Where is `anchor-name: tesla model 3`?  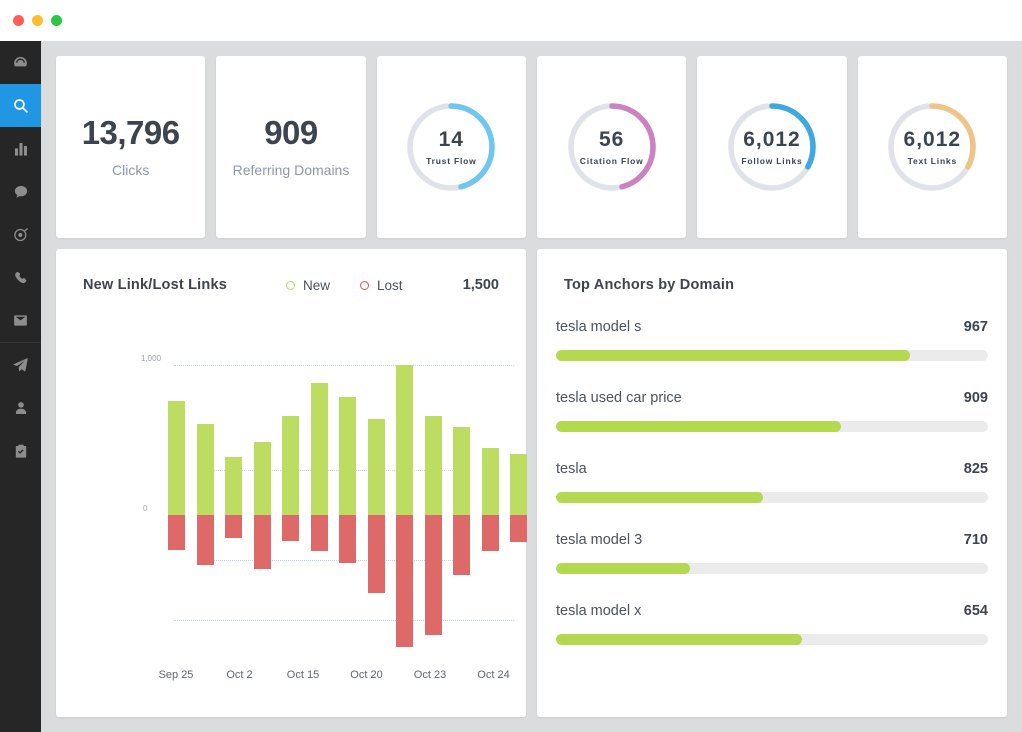
anchor-name: tesla model 3 is located at coordinates (599, 540).